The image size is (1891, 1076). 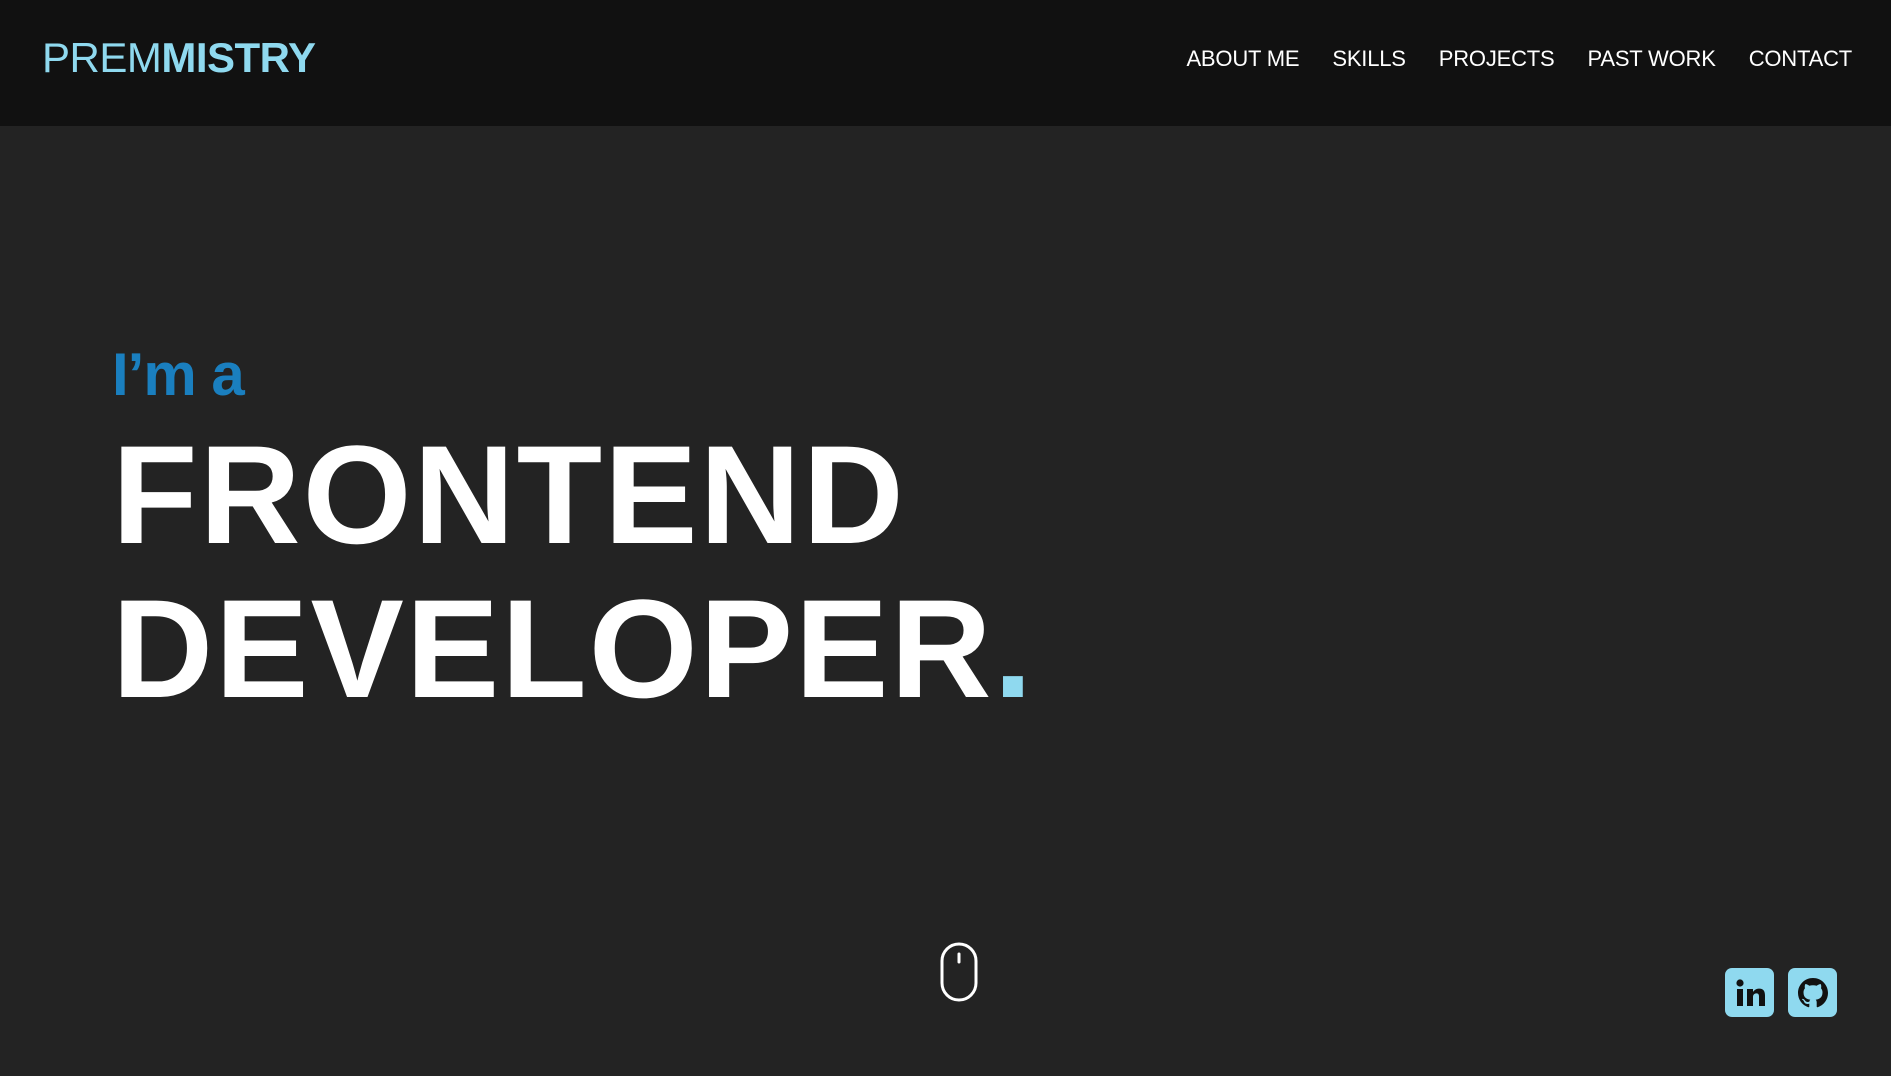 I want to click on github-icon, so click(x=1812, y=992).